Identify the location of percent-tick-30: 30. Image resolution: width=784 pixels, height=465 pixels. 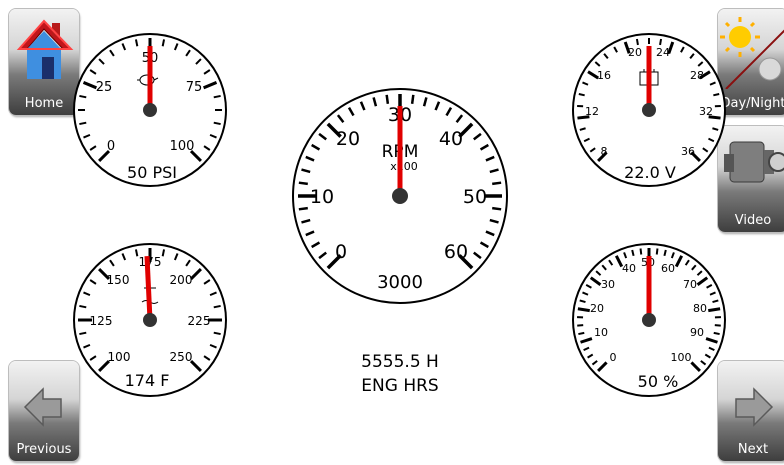
(608, 284).